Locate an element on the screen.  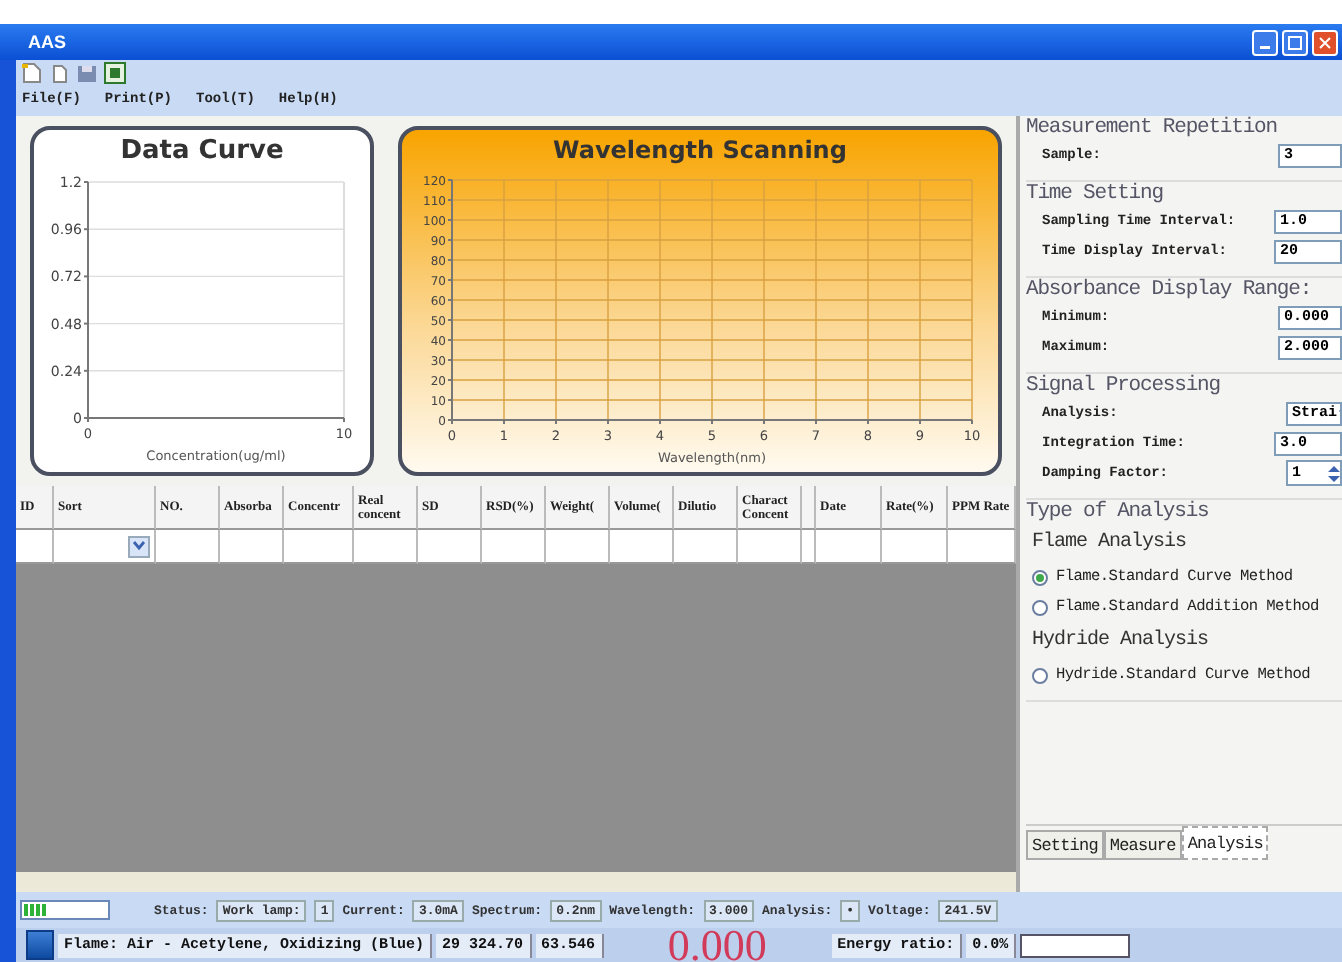
output-field is located at coordinates (1075, 945).